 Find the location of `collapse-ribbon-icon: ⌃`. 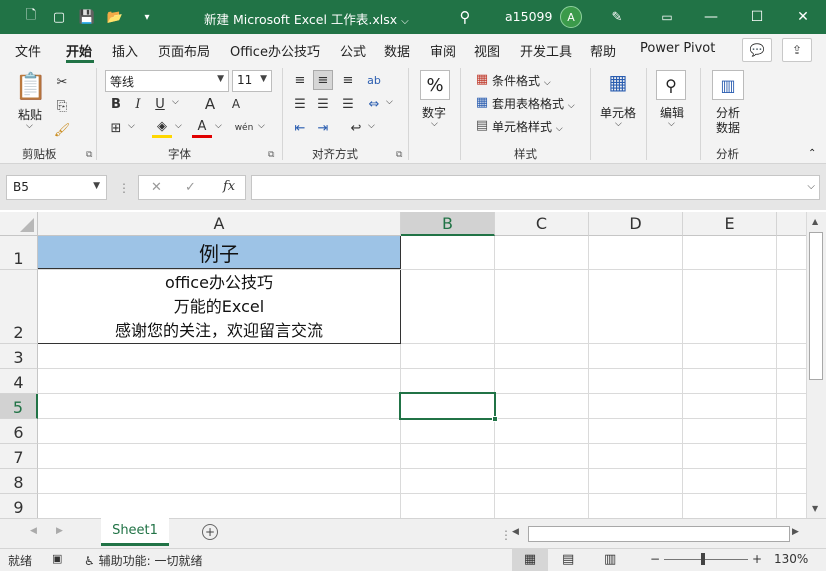

collapse-ribbon-icon: ⌃ is located at coordinates (812, 153).